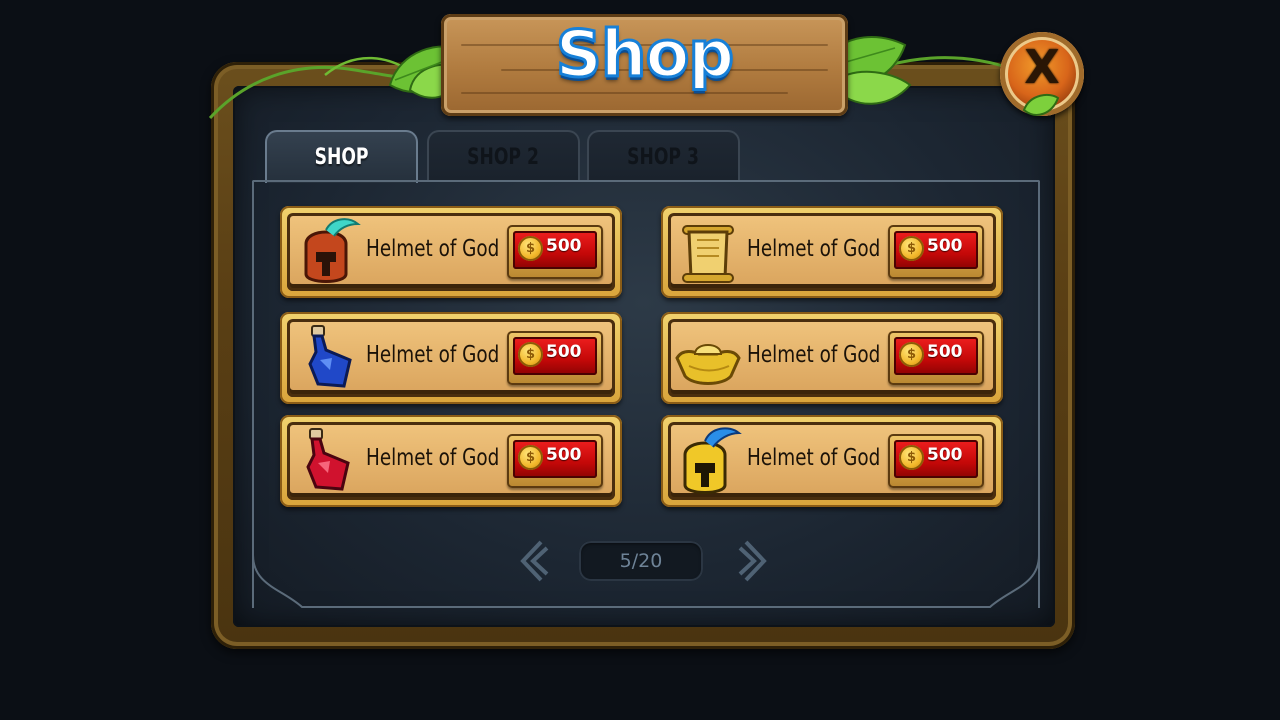 The height and width of the screenshot is (720, 1280). Describe the element at coordinates (712, 460) in the screenshot. I see `gold-helmet-icon` at that location.